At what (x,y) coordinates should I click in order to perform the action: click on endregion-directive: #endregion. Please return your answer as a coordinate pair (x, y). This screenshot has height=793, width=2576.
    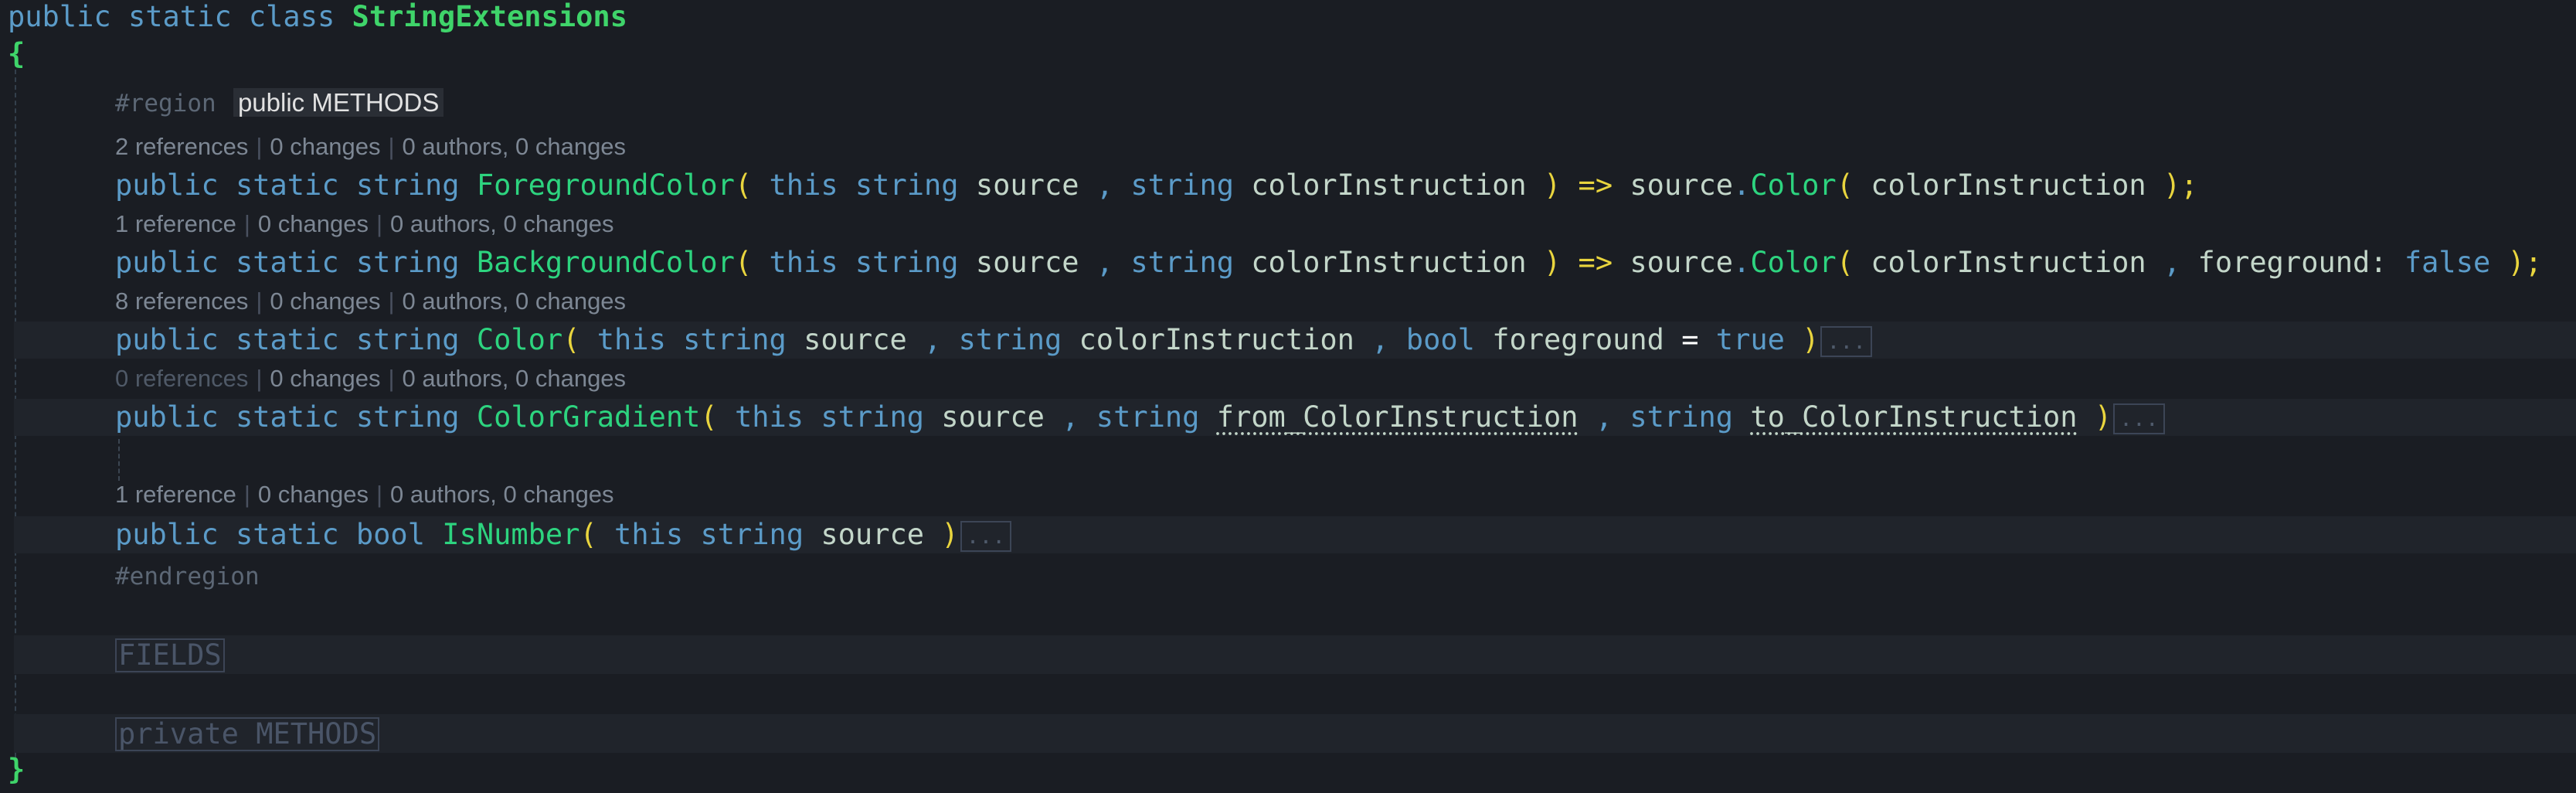
    Looking at the image, I should click on (187, 576).